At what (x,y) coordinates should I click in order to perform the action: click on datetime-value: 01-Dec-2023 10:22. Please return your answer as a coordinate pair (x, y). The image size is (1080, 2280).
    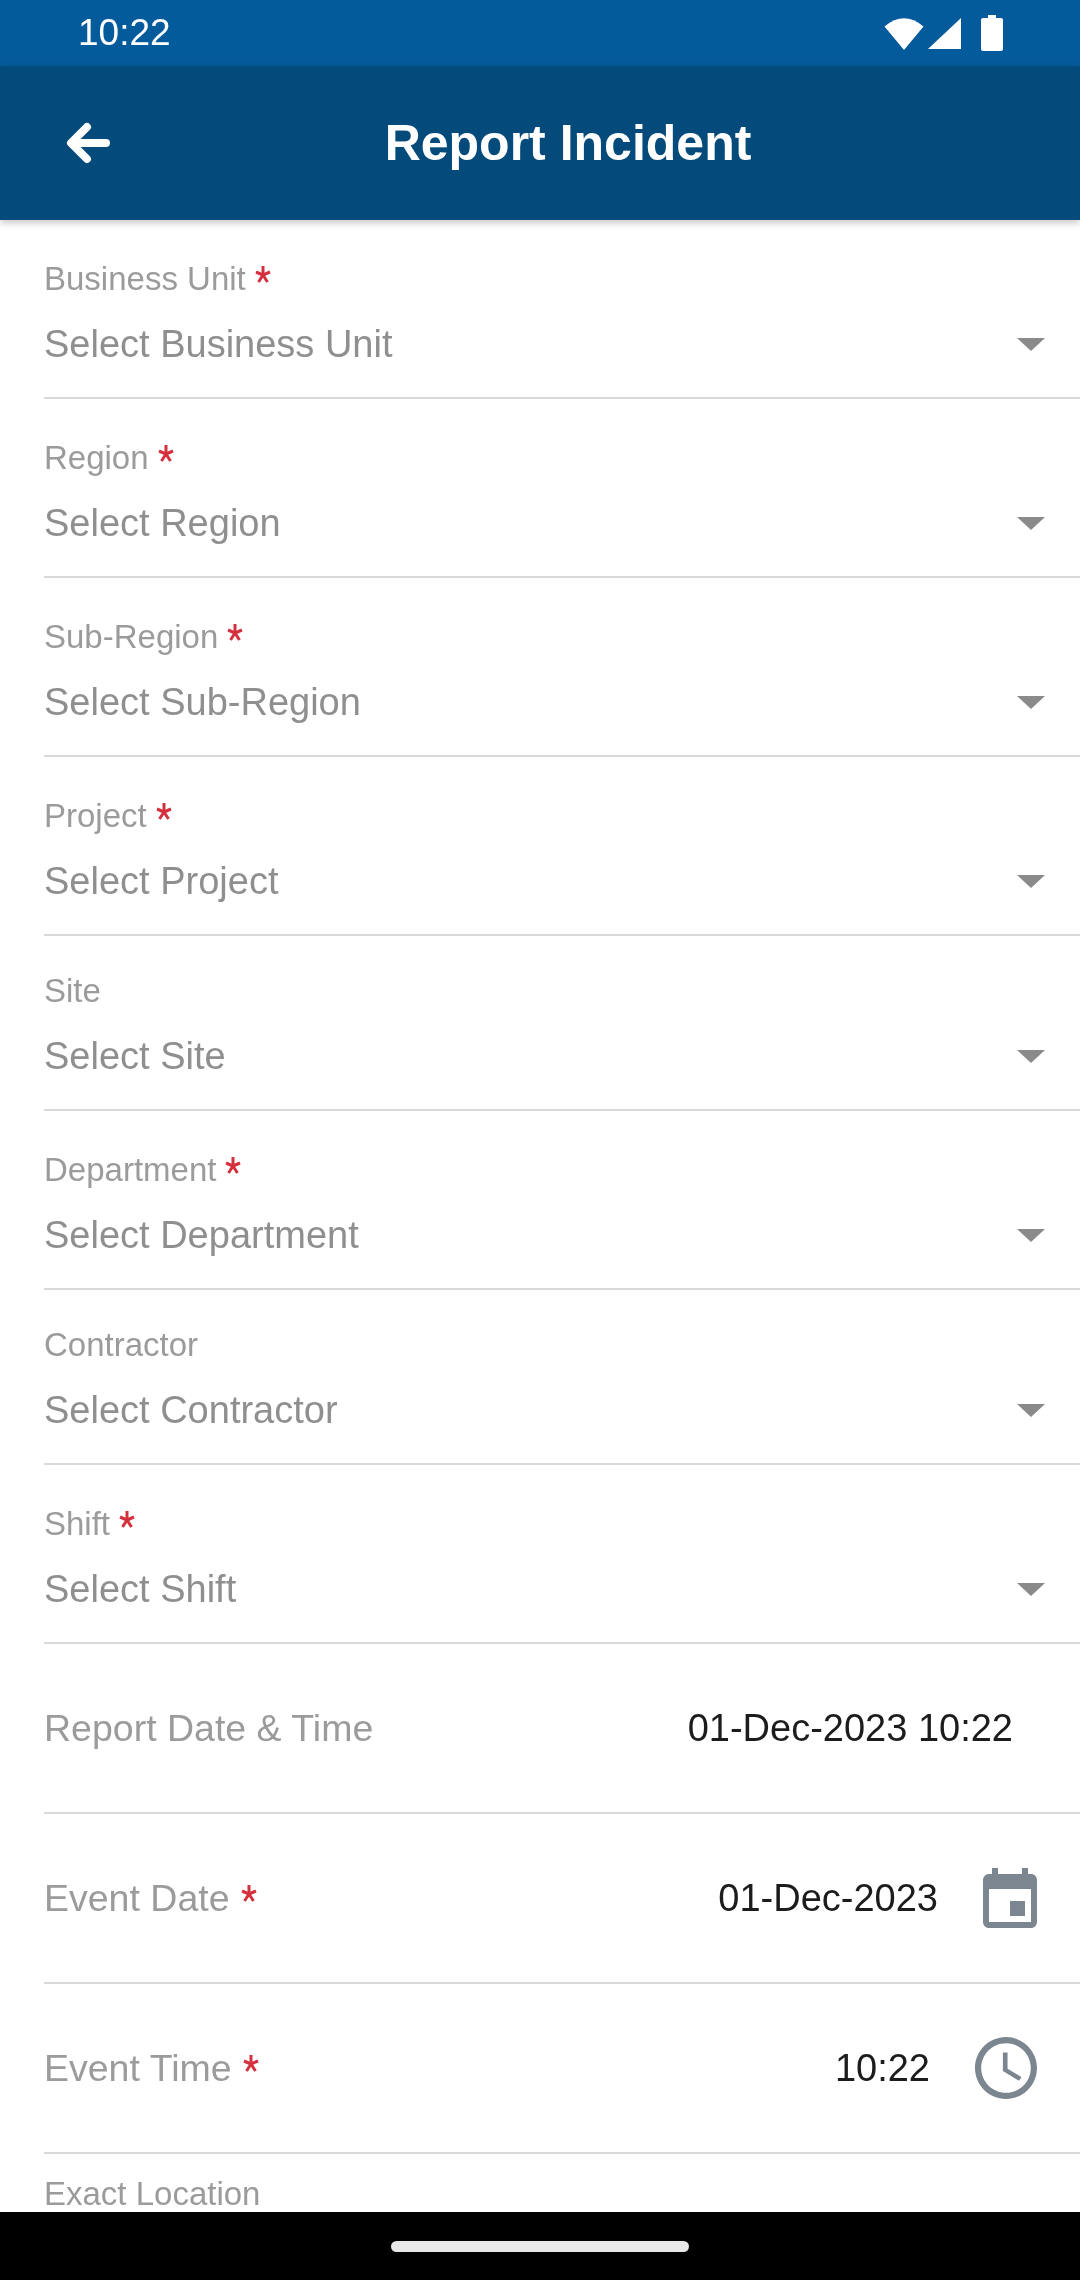
    Looking at the image, I should click on (850, 1728).